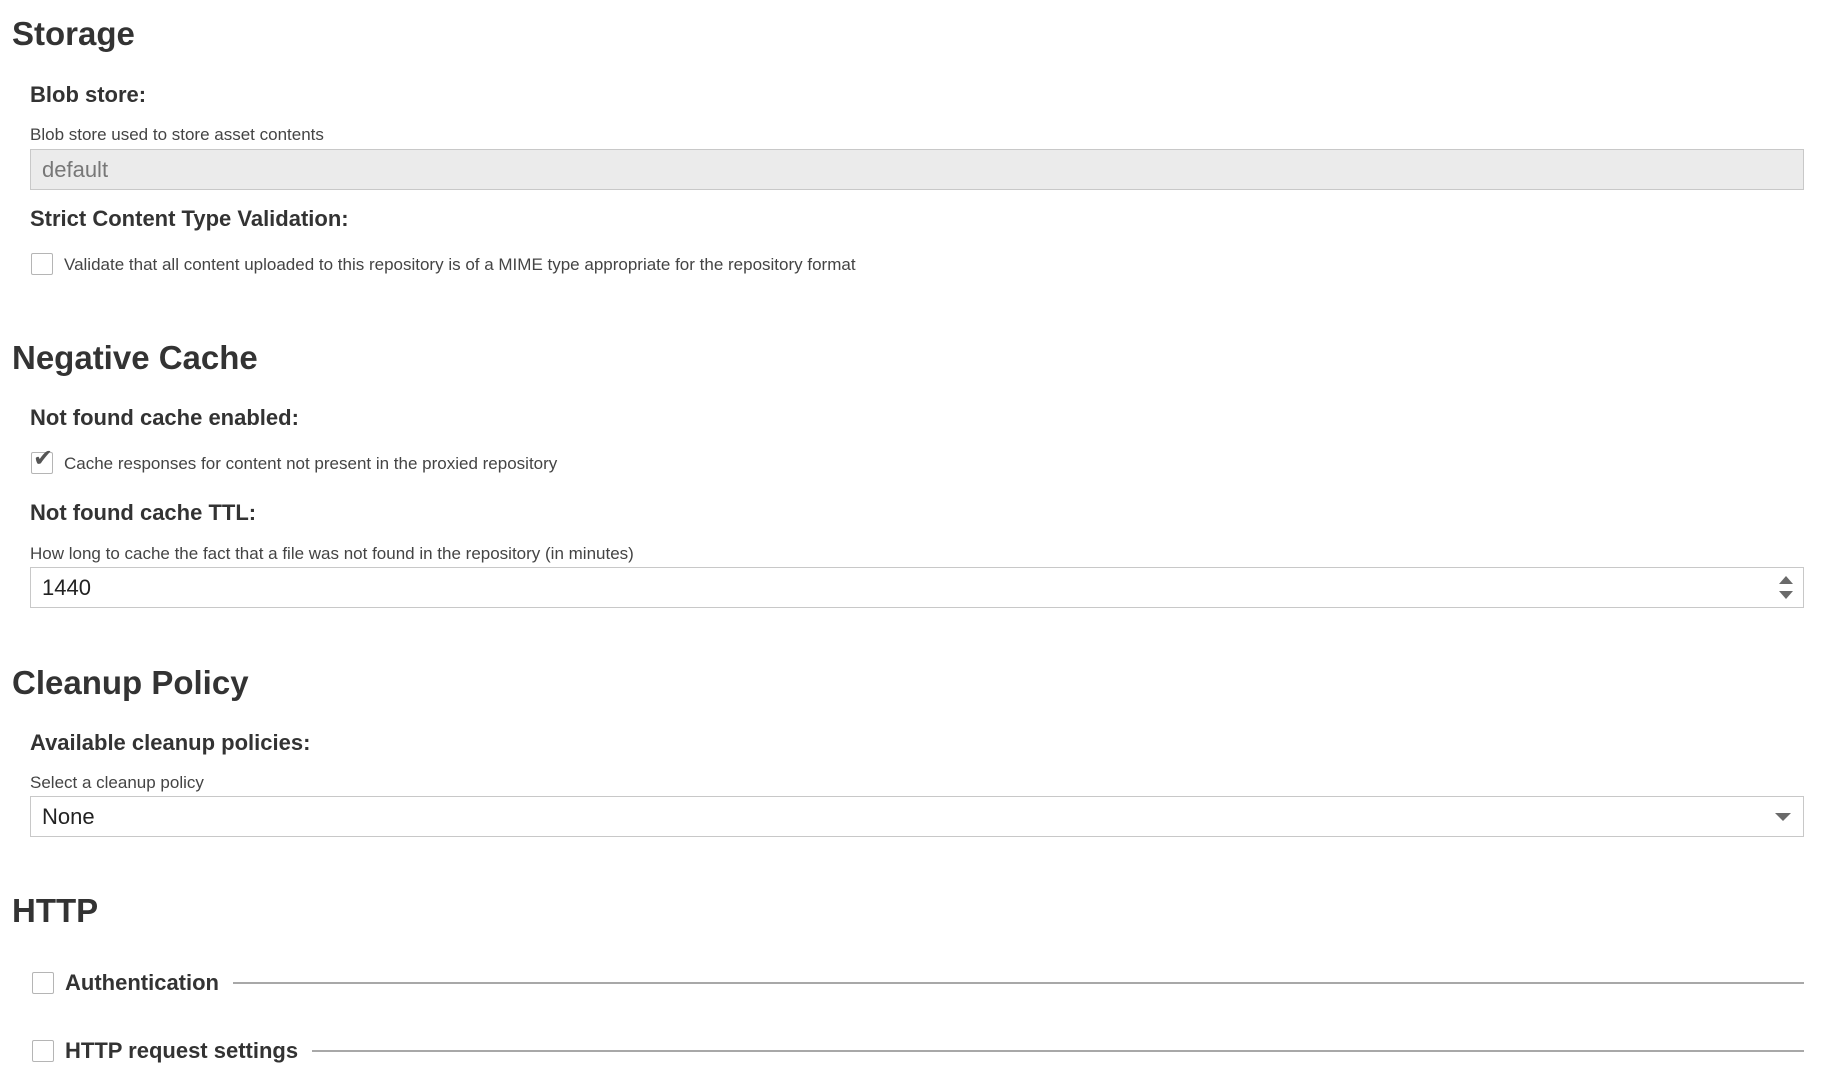  What do you see at coordinates (164, 417) in the screenshot?
I see `not-found-cache-enabled-label: Not found cache enabled:` at bounding box center [164, 417].